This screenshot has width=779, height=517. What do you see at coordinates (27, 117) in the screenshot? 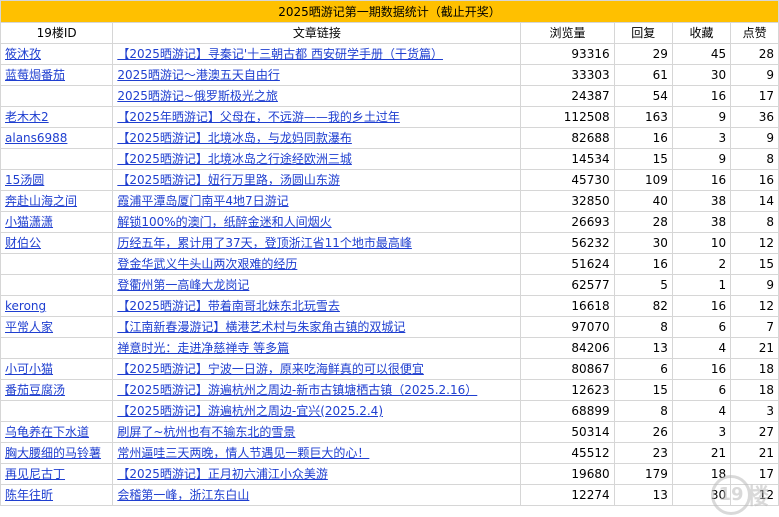
I see `user-id-link: 老木木2` at bounding box center [27, 117].